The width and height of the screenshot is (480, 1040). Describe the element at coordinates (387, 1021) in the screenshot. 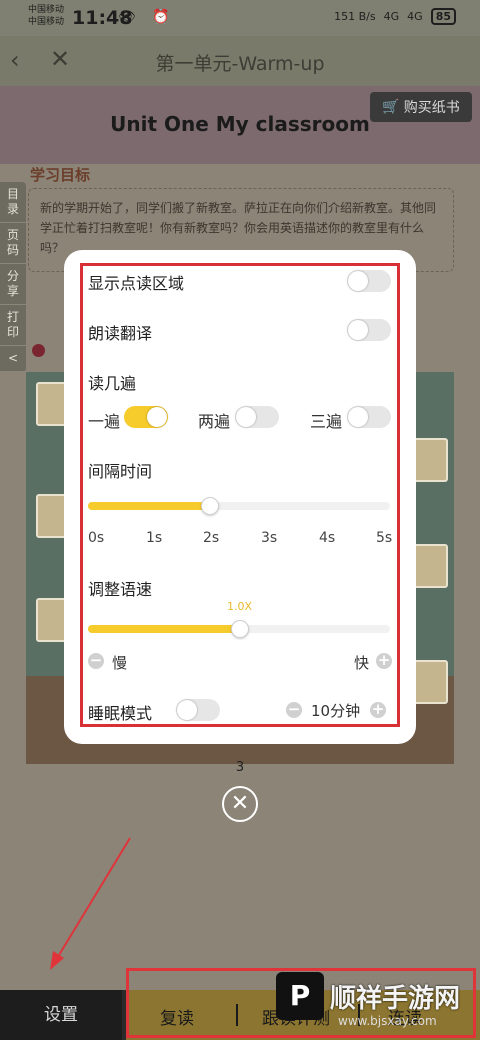

I see `watermark-url: www.bjsxay.com` at that location.